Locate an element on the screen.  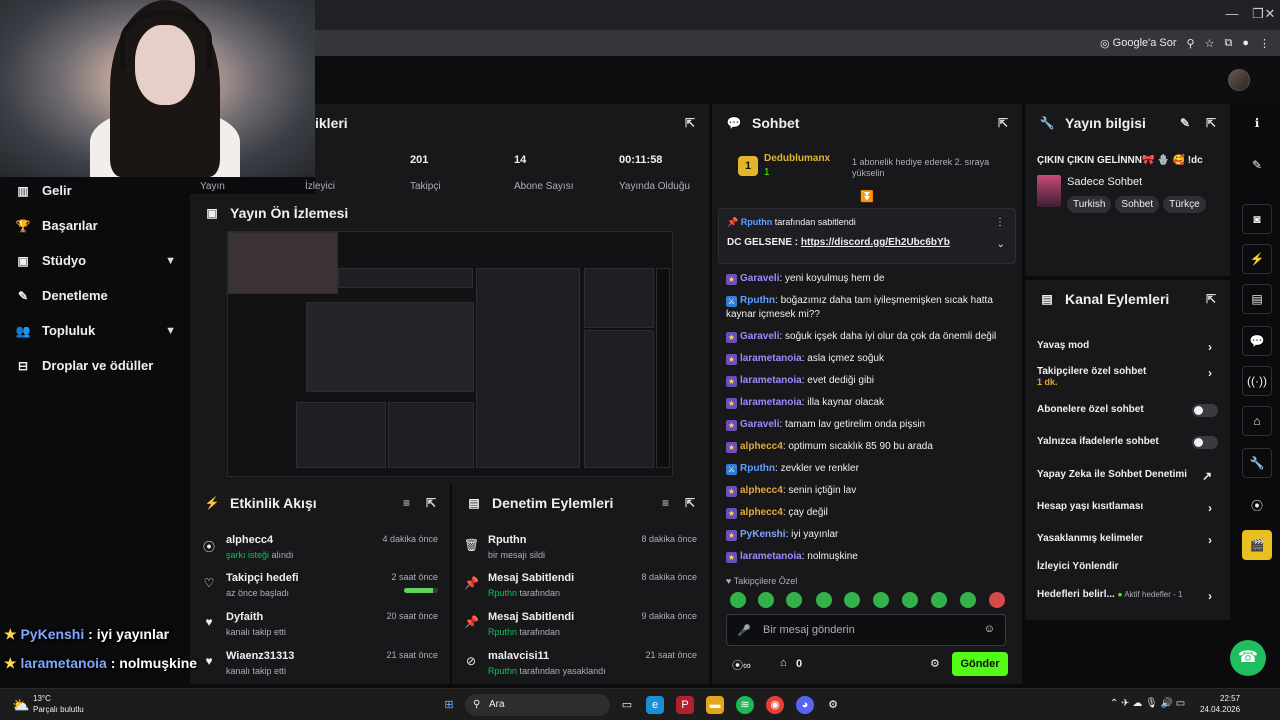
action-raid: İzleyici Yönlendir is located at coordinates (1127, 566).